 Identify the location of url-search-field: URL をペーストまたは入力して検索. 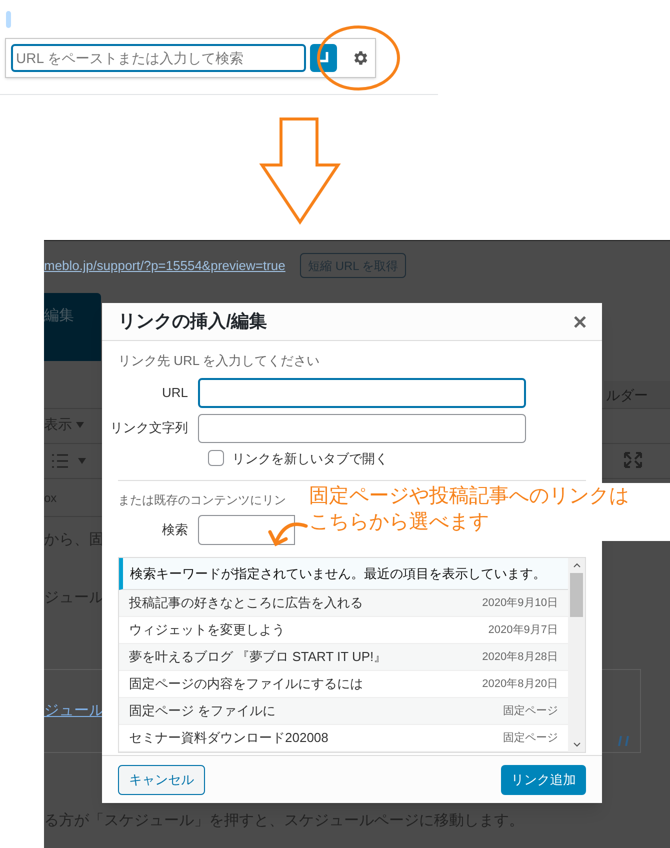
(158, 58).